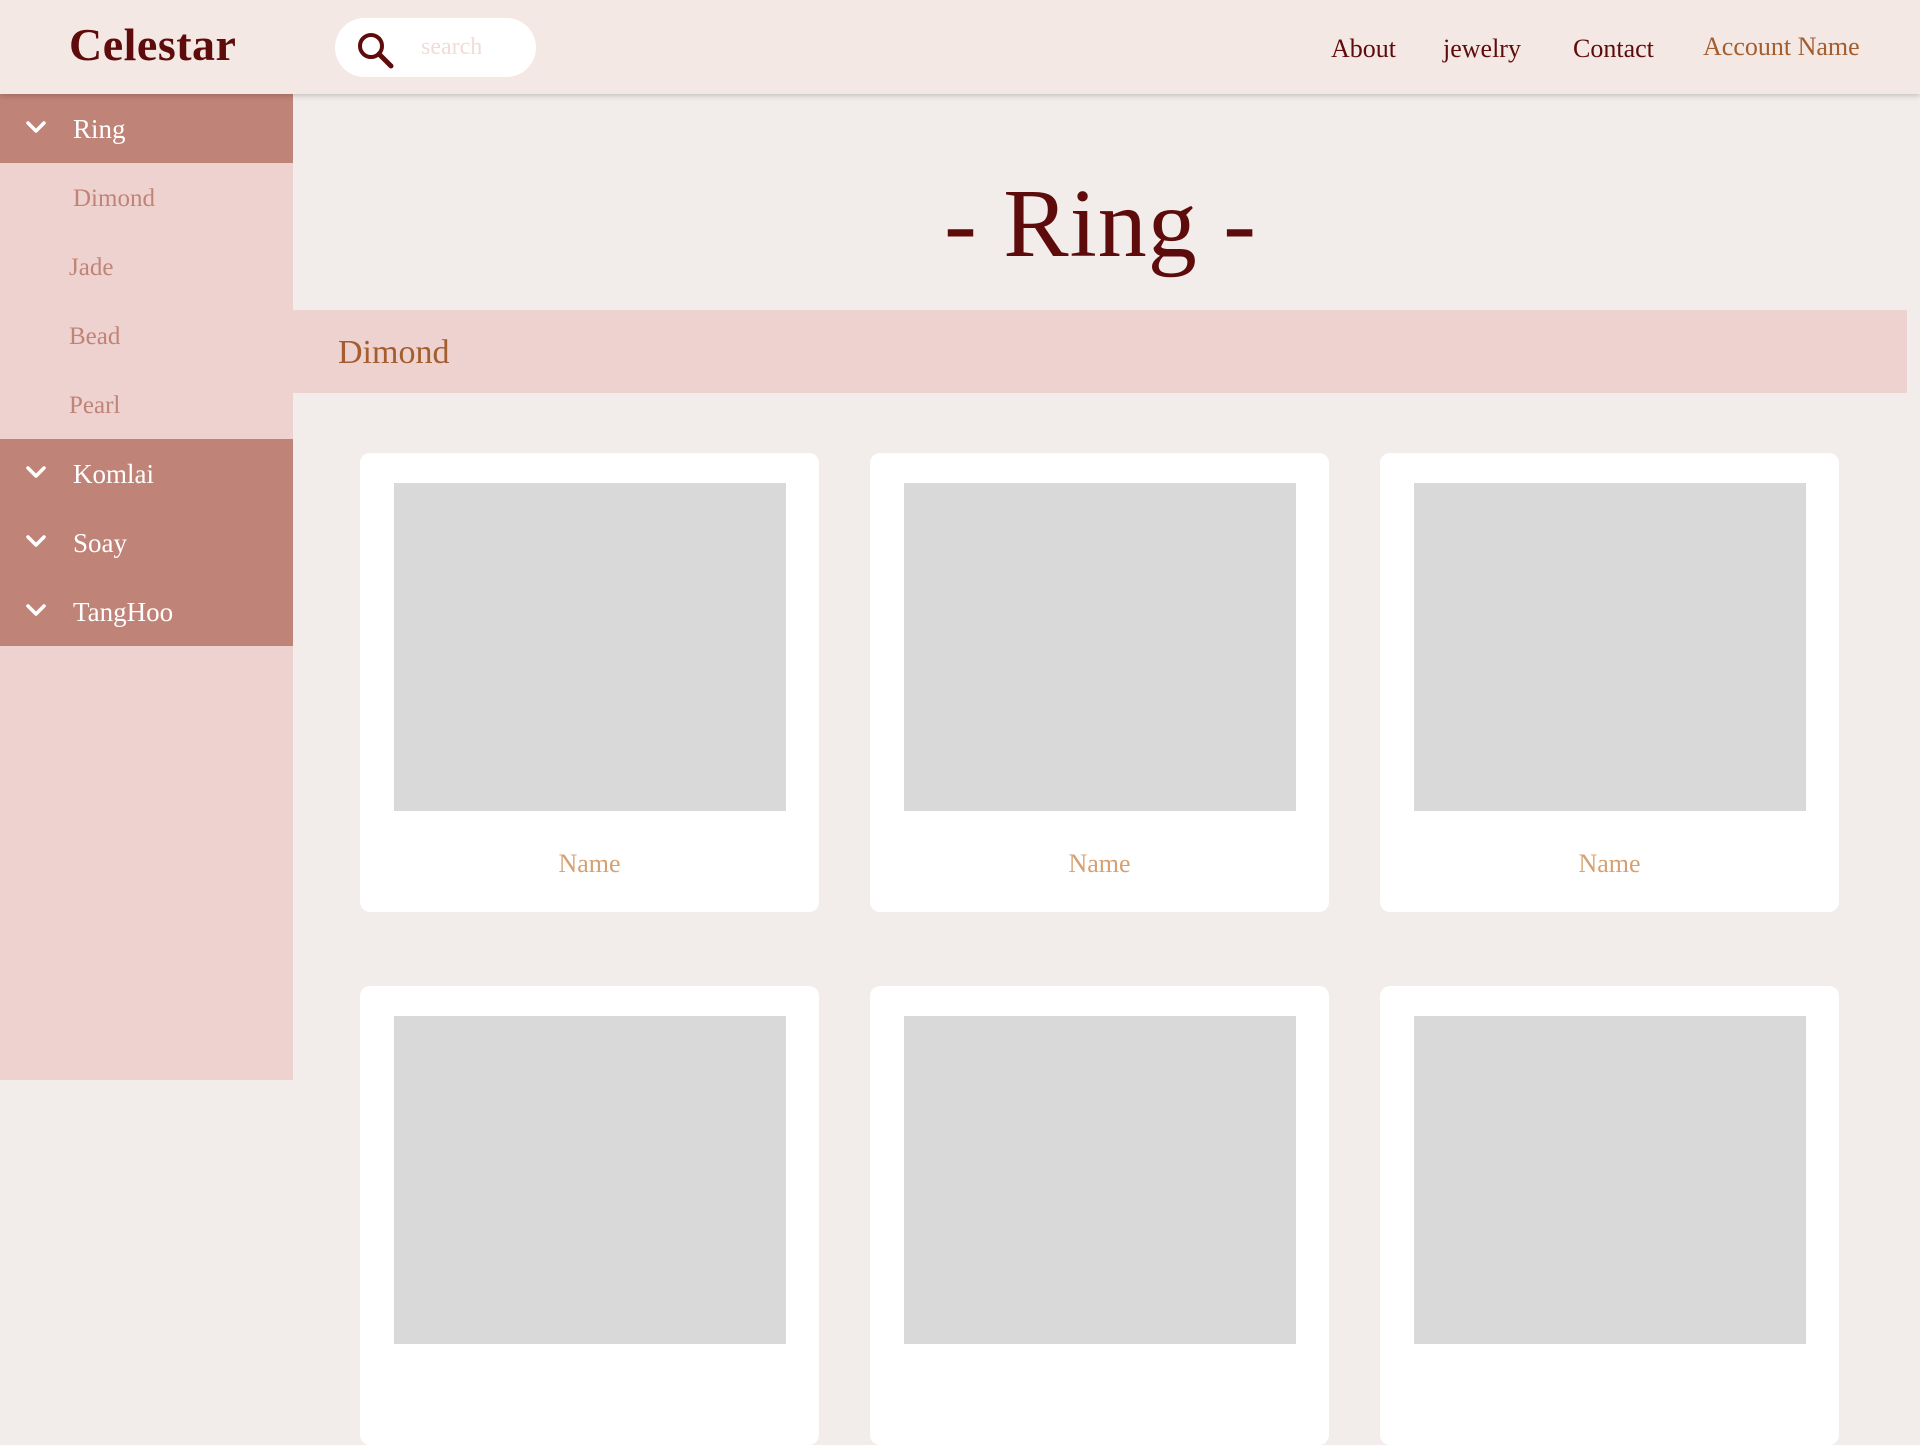  Describe the element at coordinates (1781, 47) in the screenshot. I see `account-name-link: Account Name` at that location.